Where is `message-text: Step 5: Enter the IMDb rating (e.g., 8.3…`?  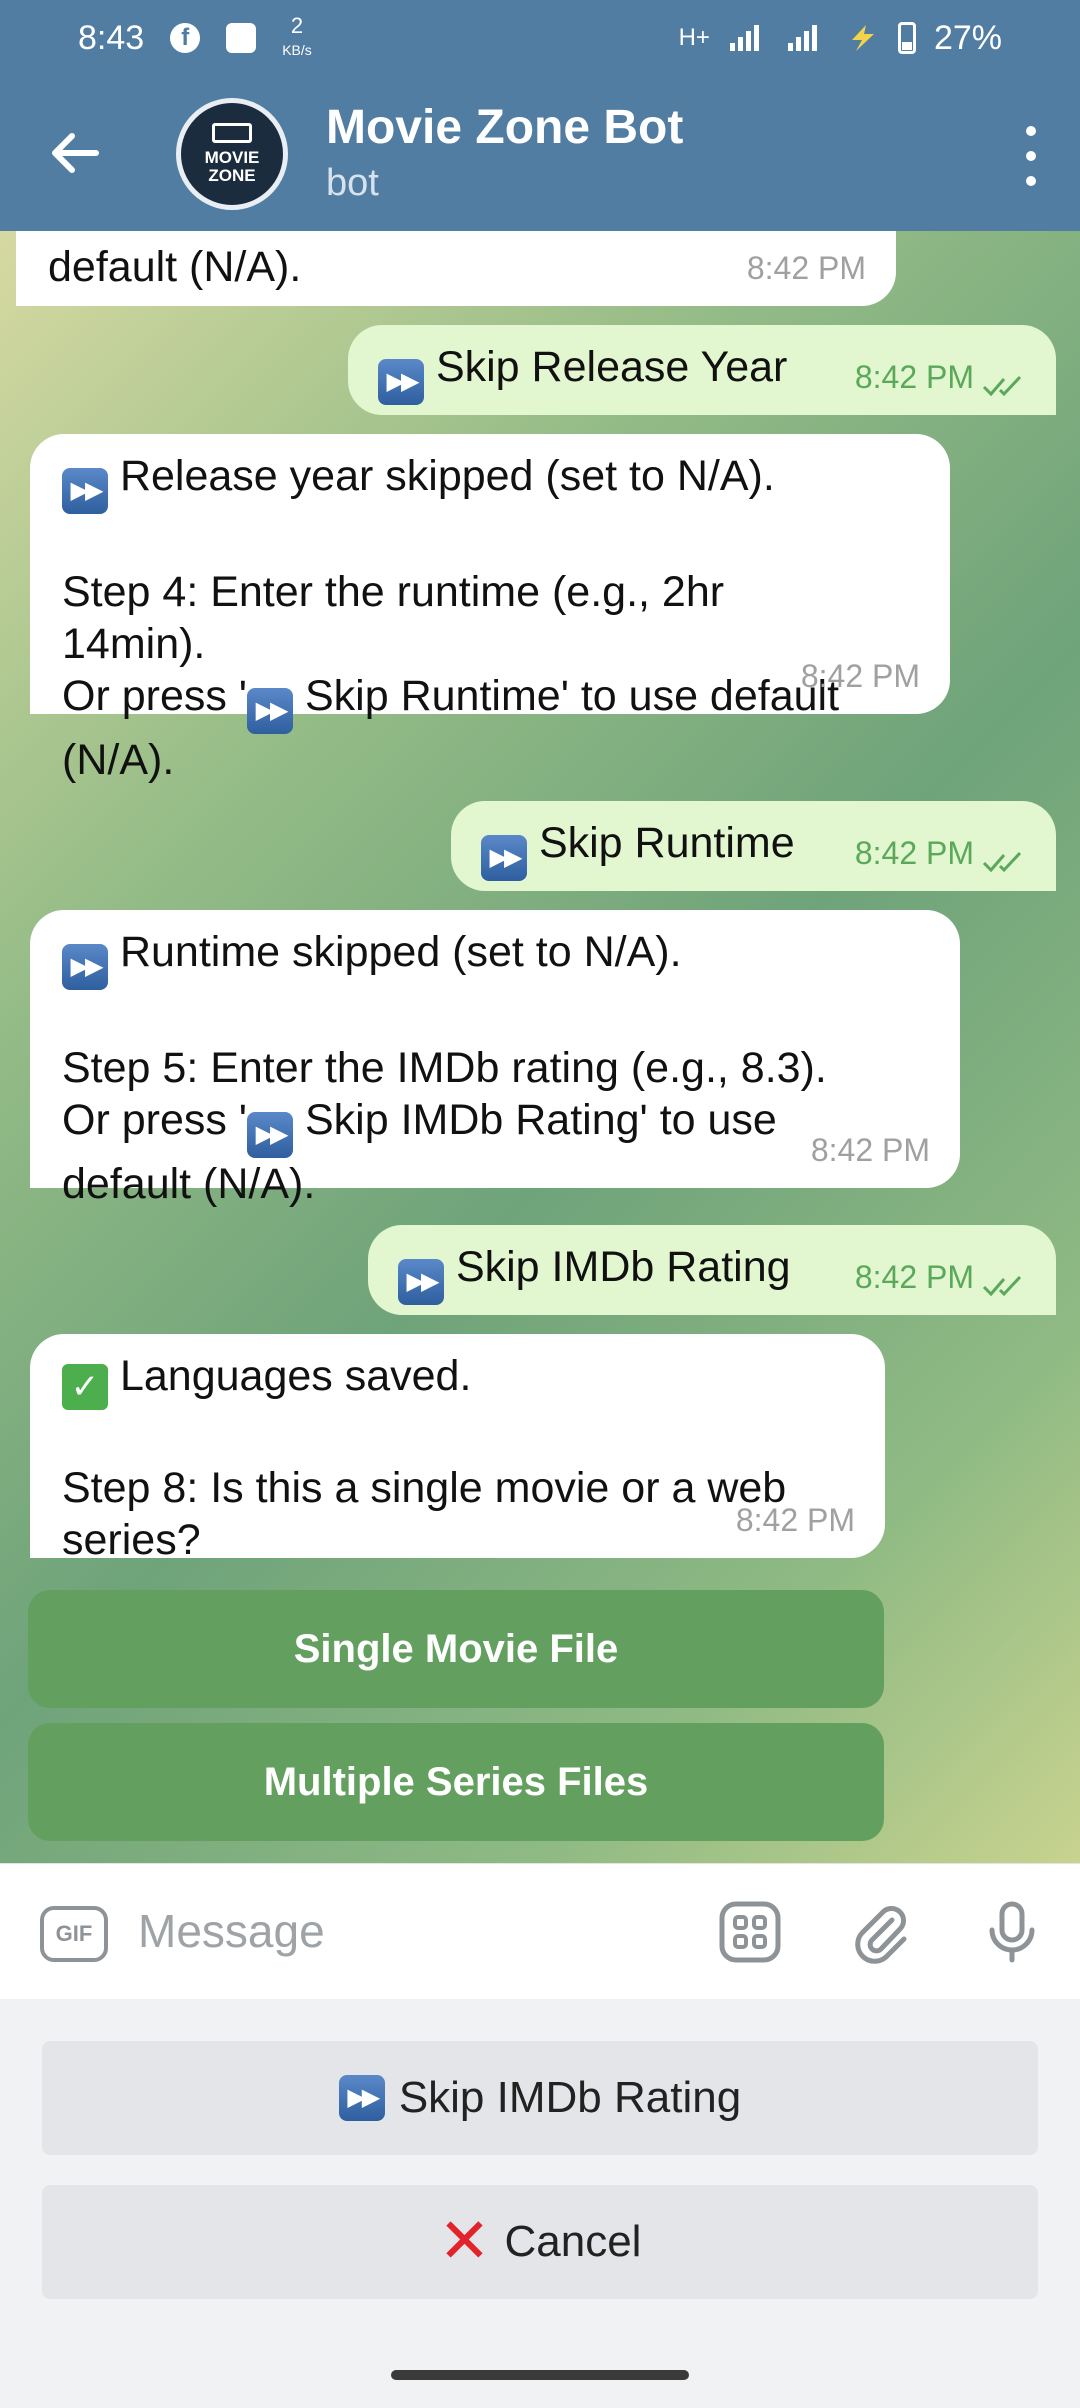
message-text: Step 5: Enter the IMDb rating (e.g., 8.3… is located at coordinates (444, 1068).